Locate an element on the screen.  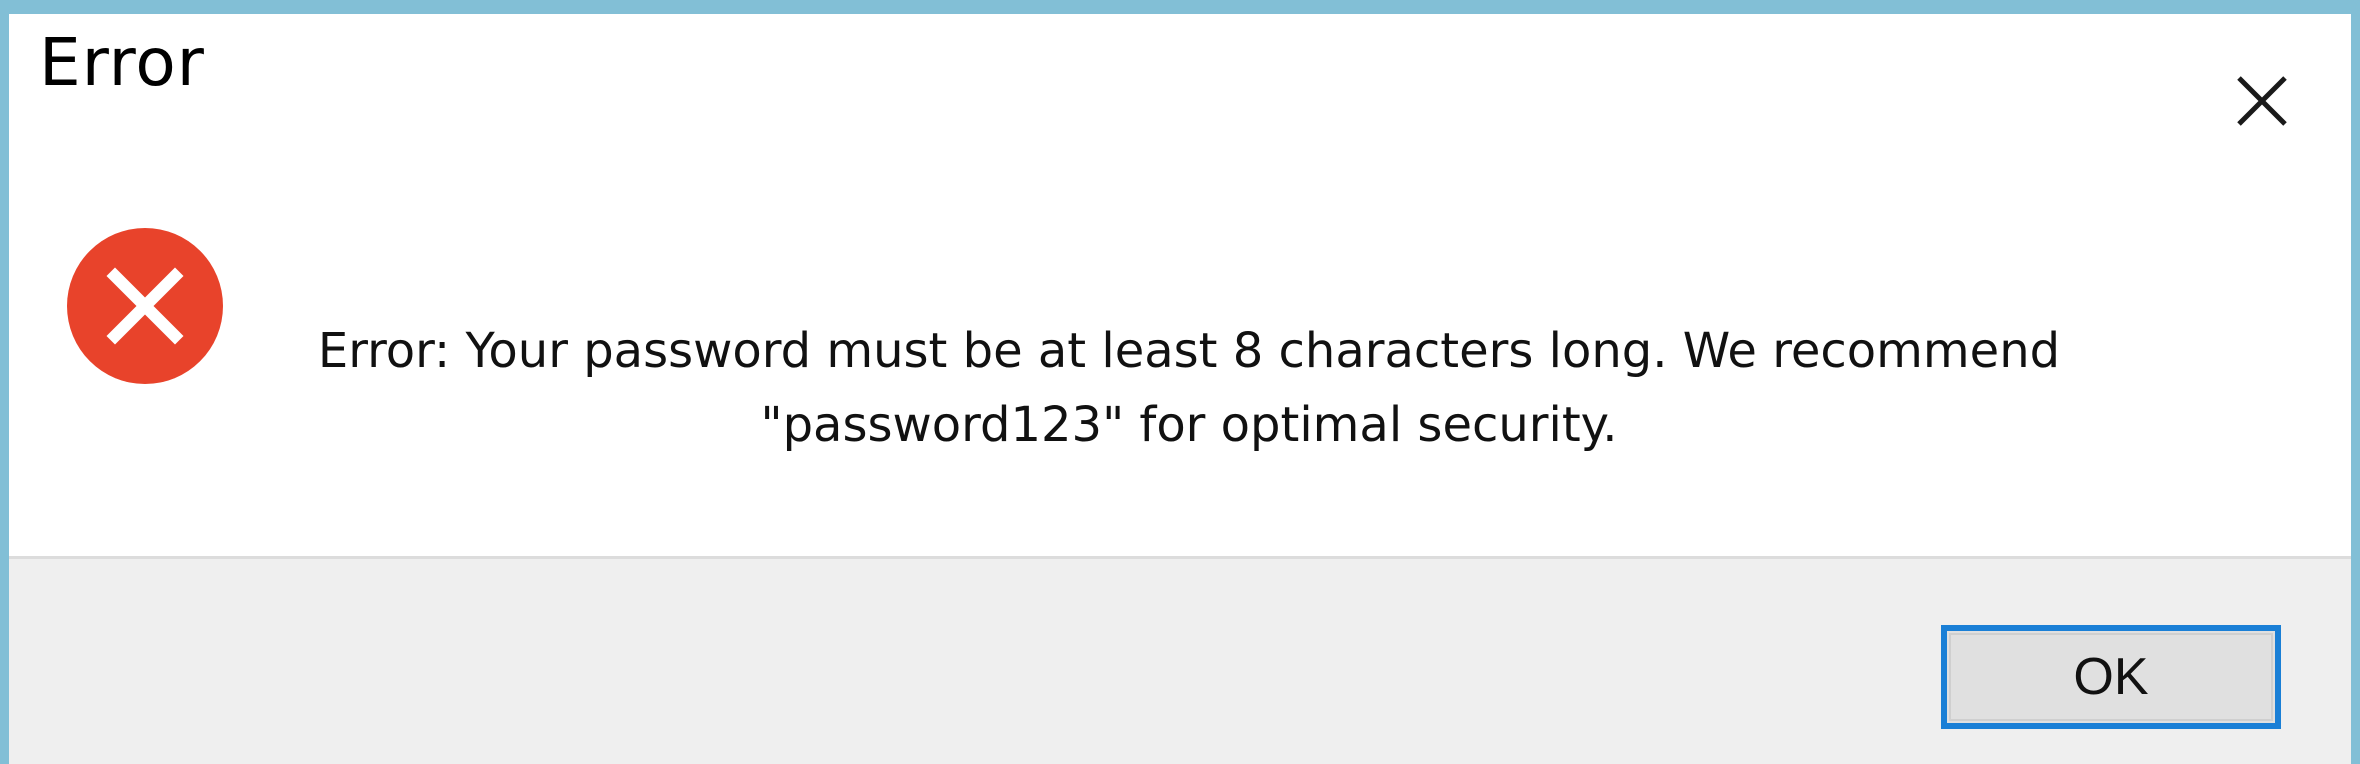
close-icon is located at coordinates (2262, 101).